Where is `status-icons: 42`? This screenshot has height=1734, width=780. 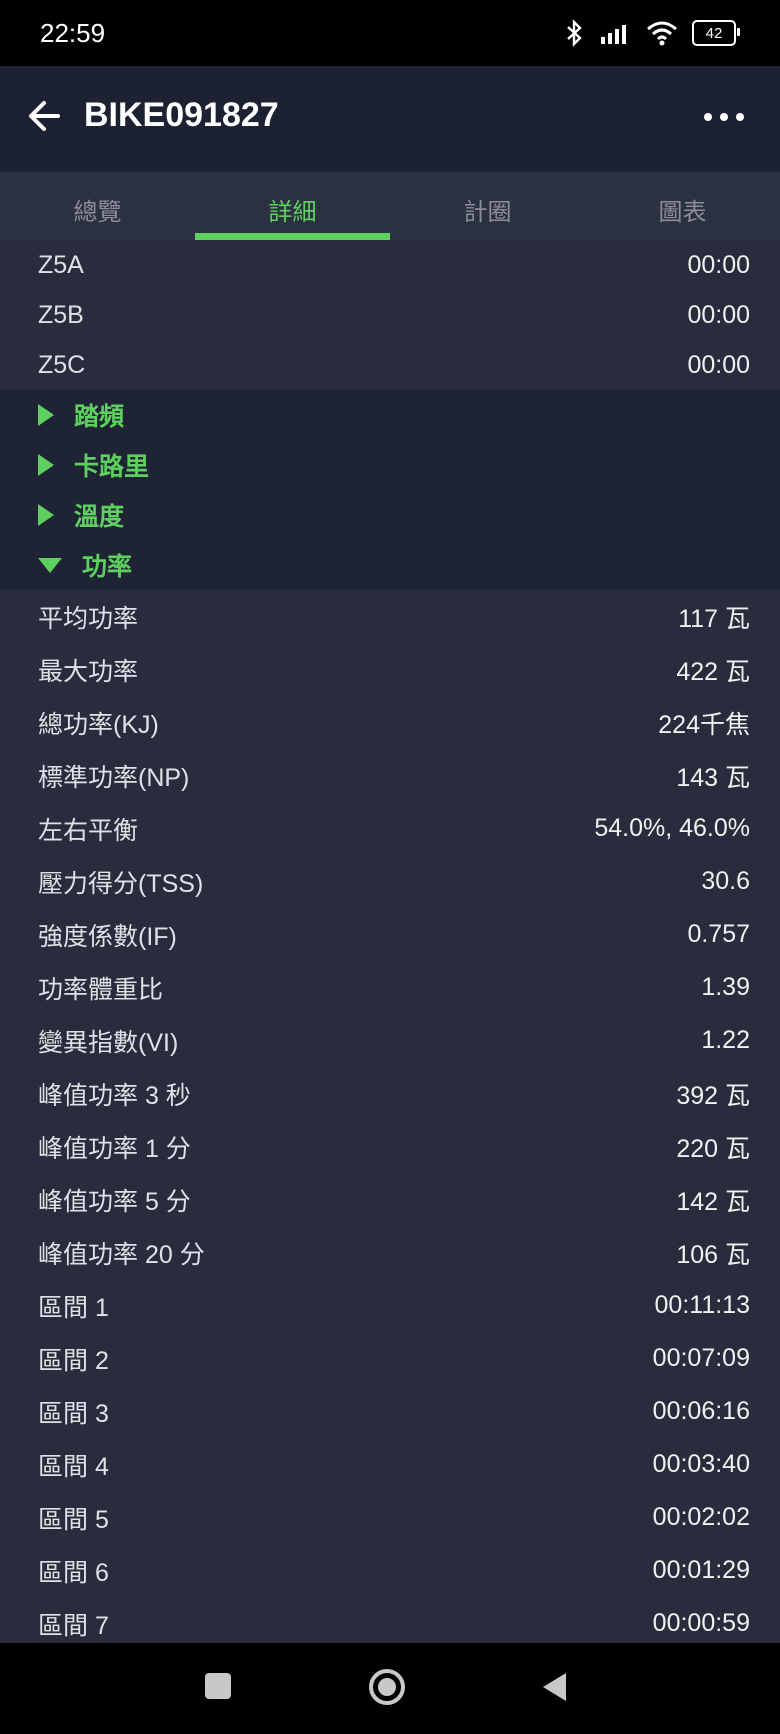 status-icons: 42 is located at coordinates (652, 33).